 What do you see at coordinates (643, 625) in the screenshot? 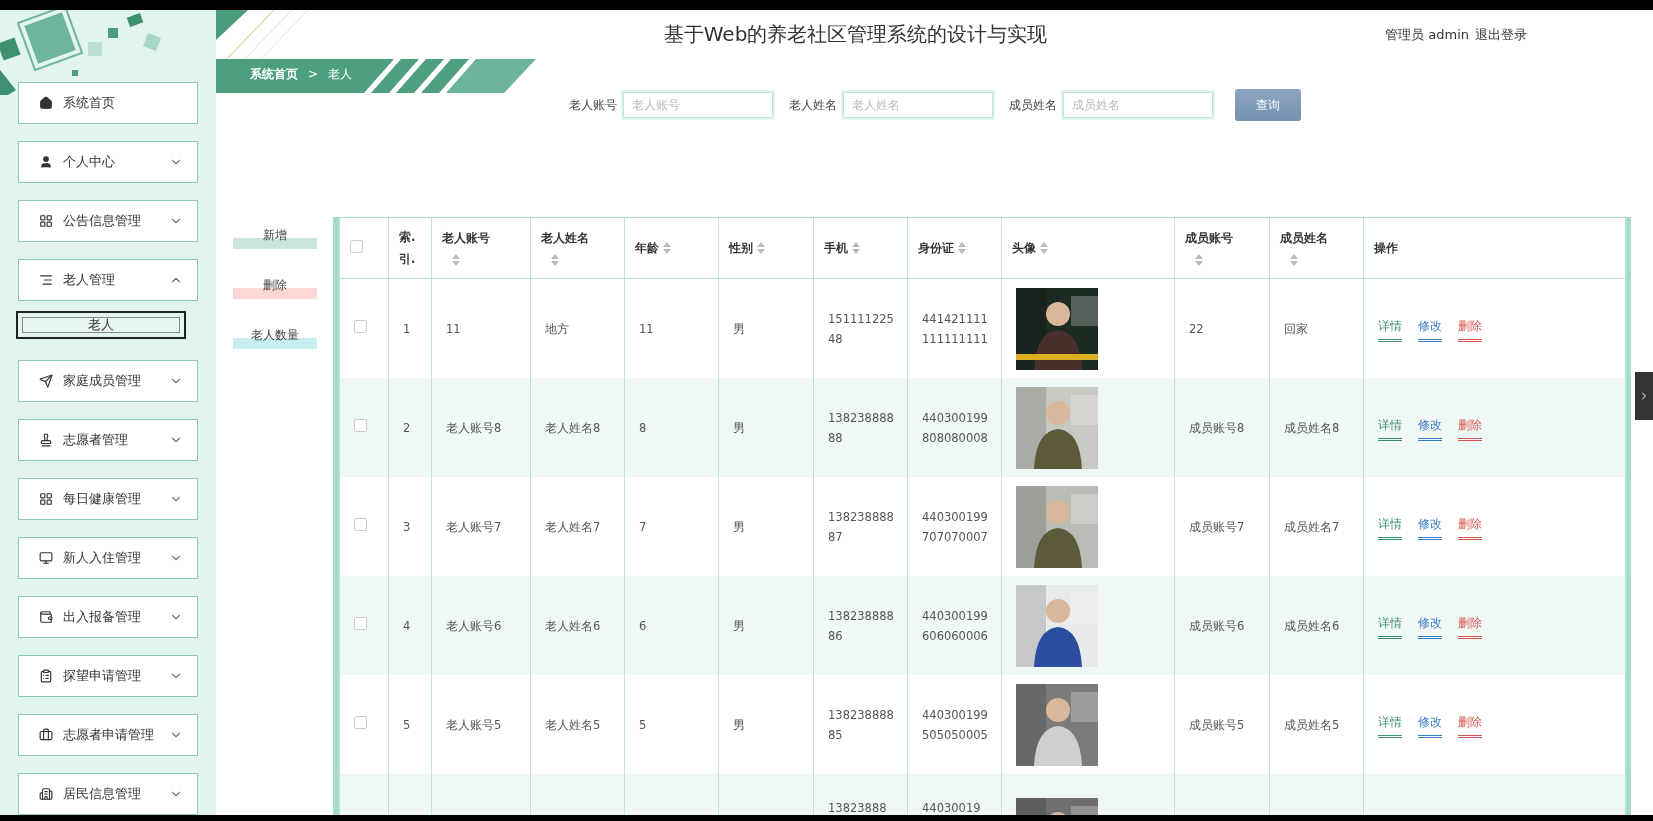
I see `table-cell: 6` at bounding box center [643, 625].